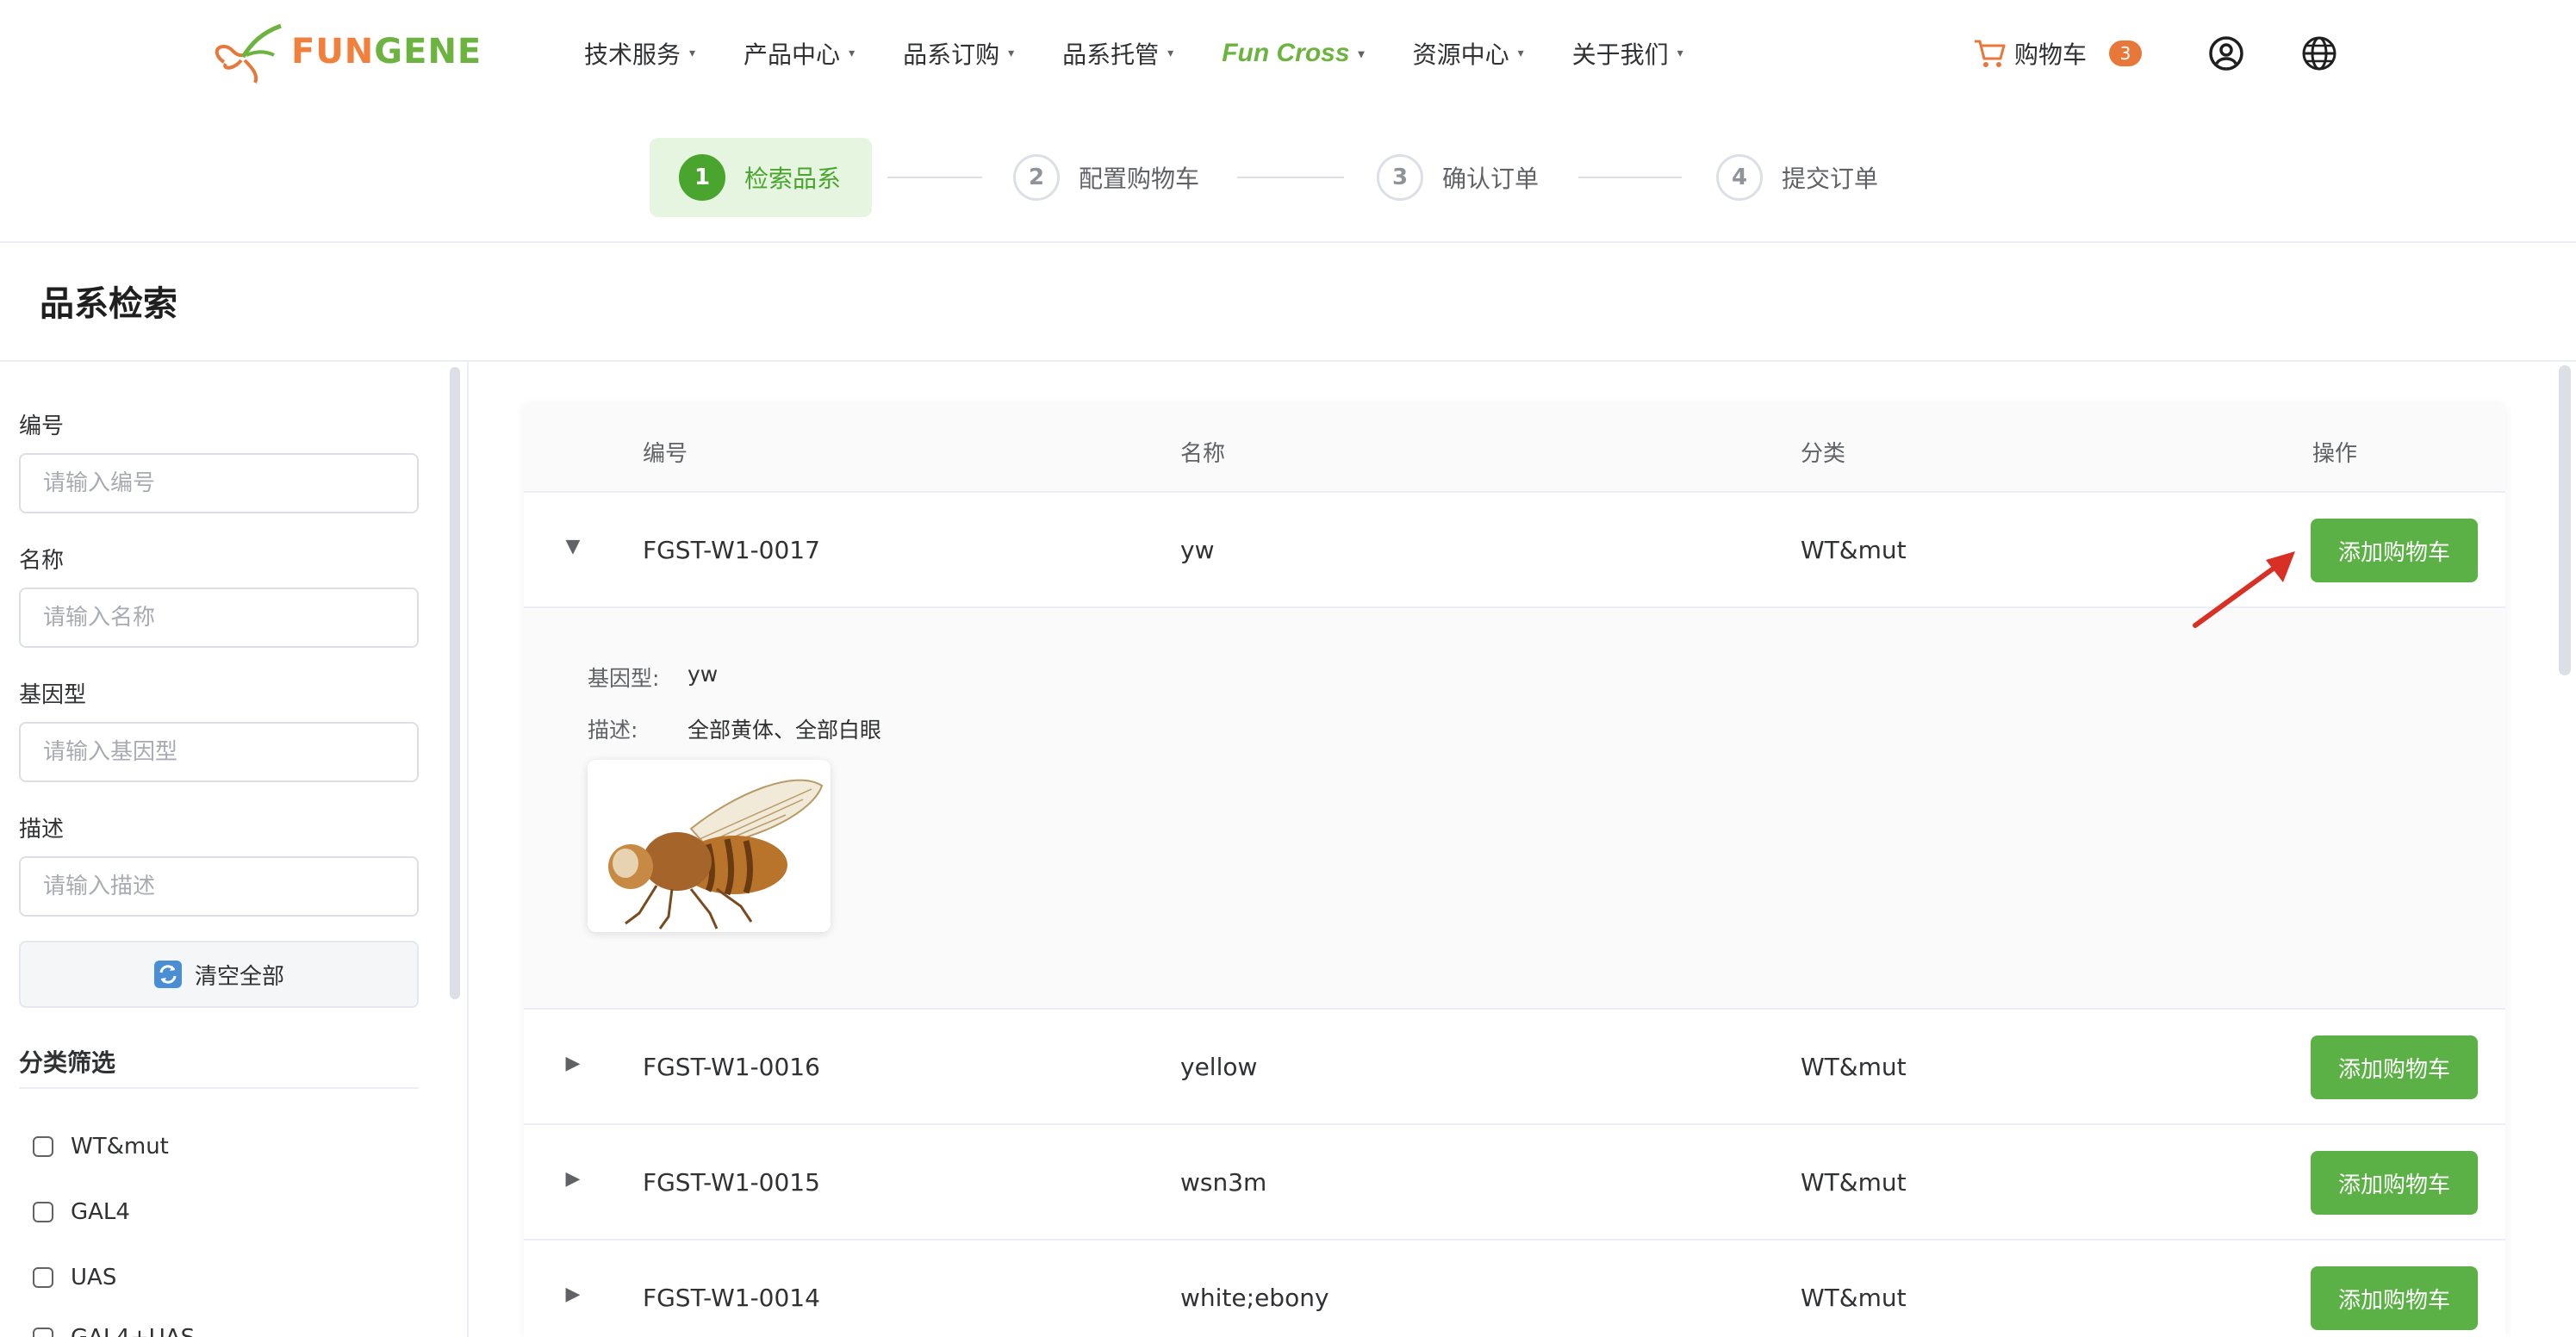  What do you see at coordinates (219, 618) in the screenshot?
I see `name-search-input` at bounding box center [219, 618].